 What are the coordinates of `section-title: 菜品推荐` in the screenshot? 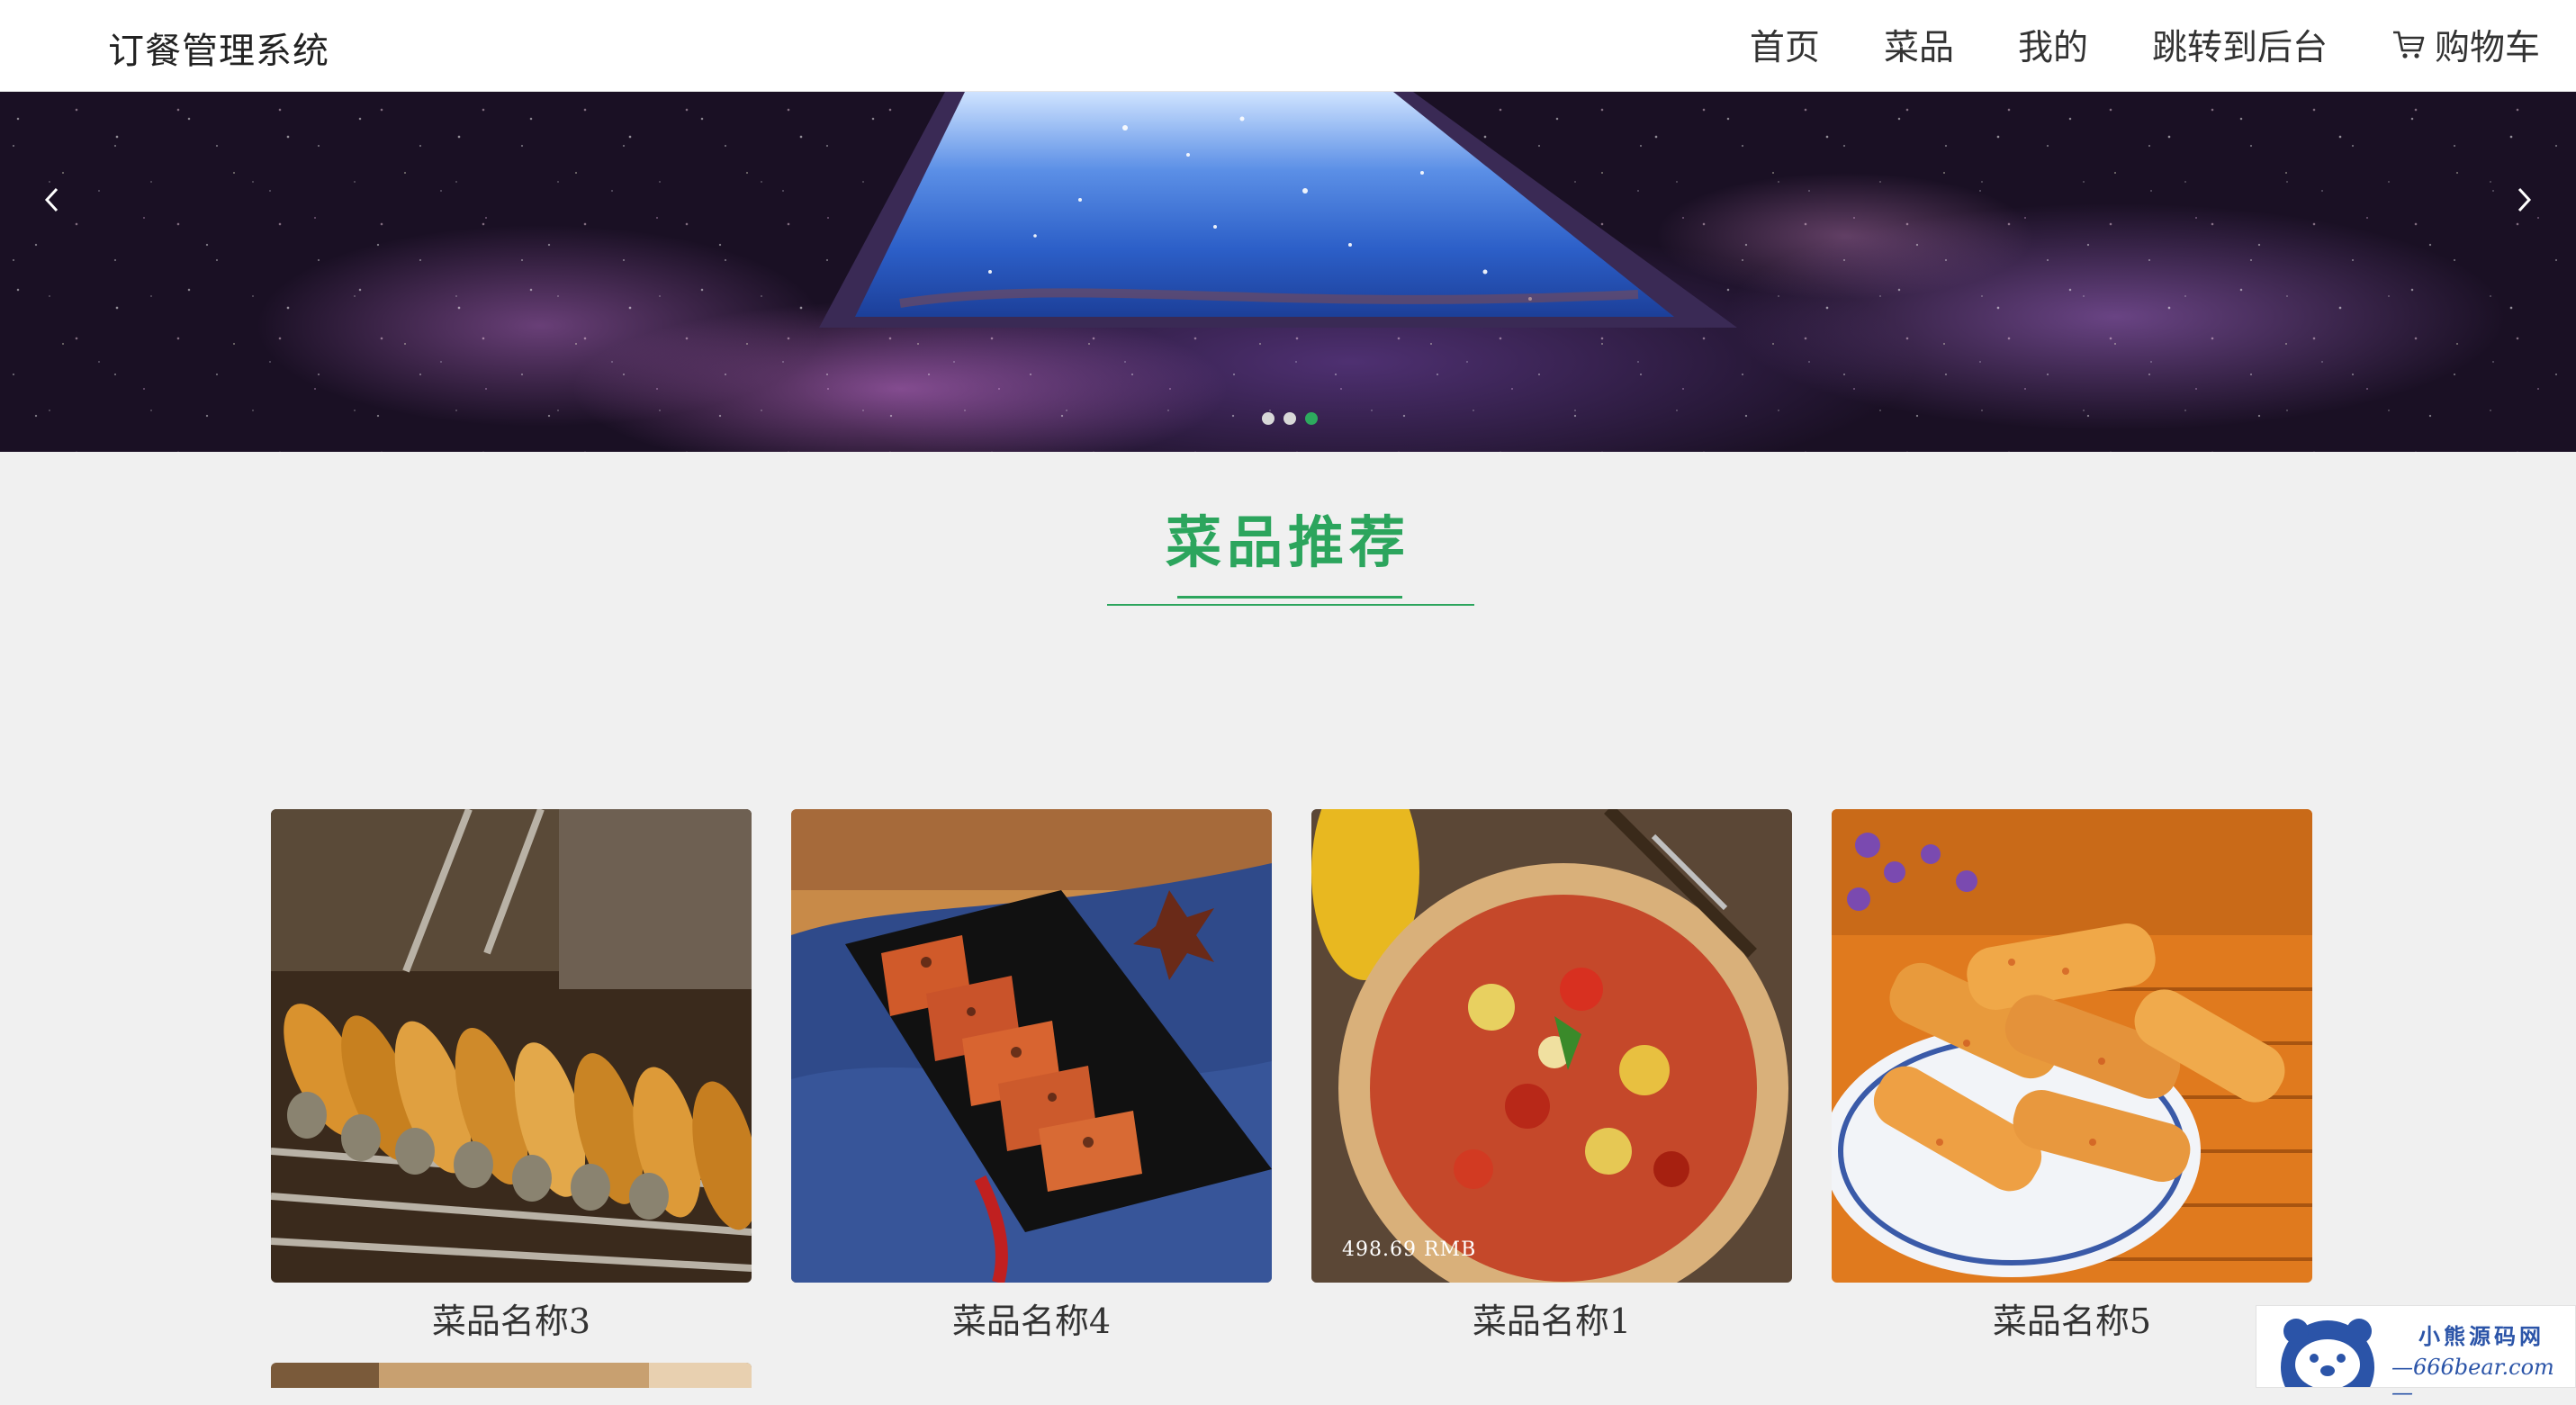 It's located at (1287, 542).